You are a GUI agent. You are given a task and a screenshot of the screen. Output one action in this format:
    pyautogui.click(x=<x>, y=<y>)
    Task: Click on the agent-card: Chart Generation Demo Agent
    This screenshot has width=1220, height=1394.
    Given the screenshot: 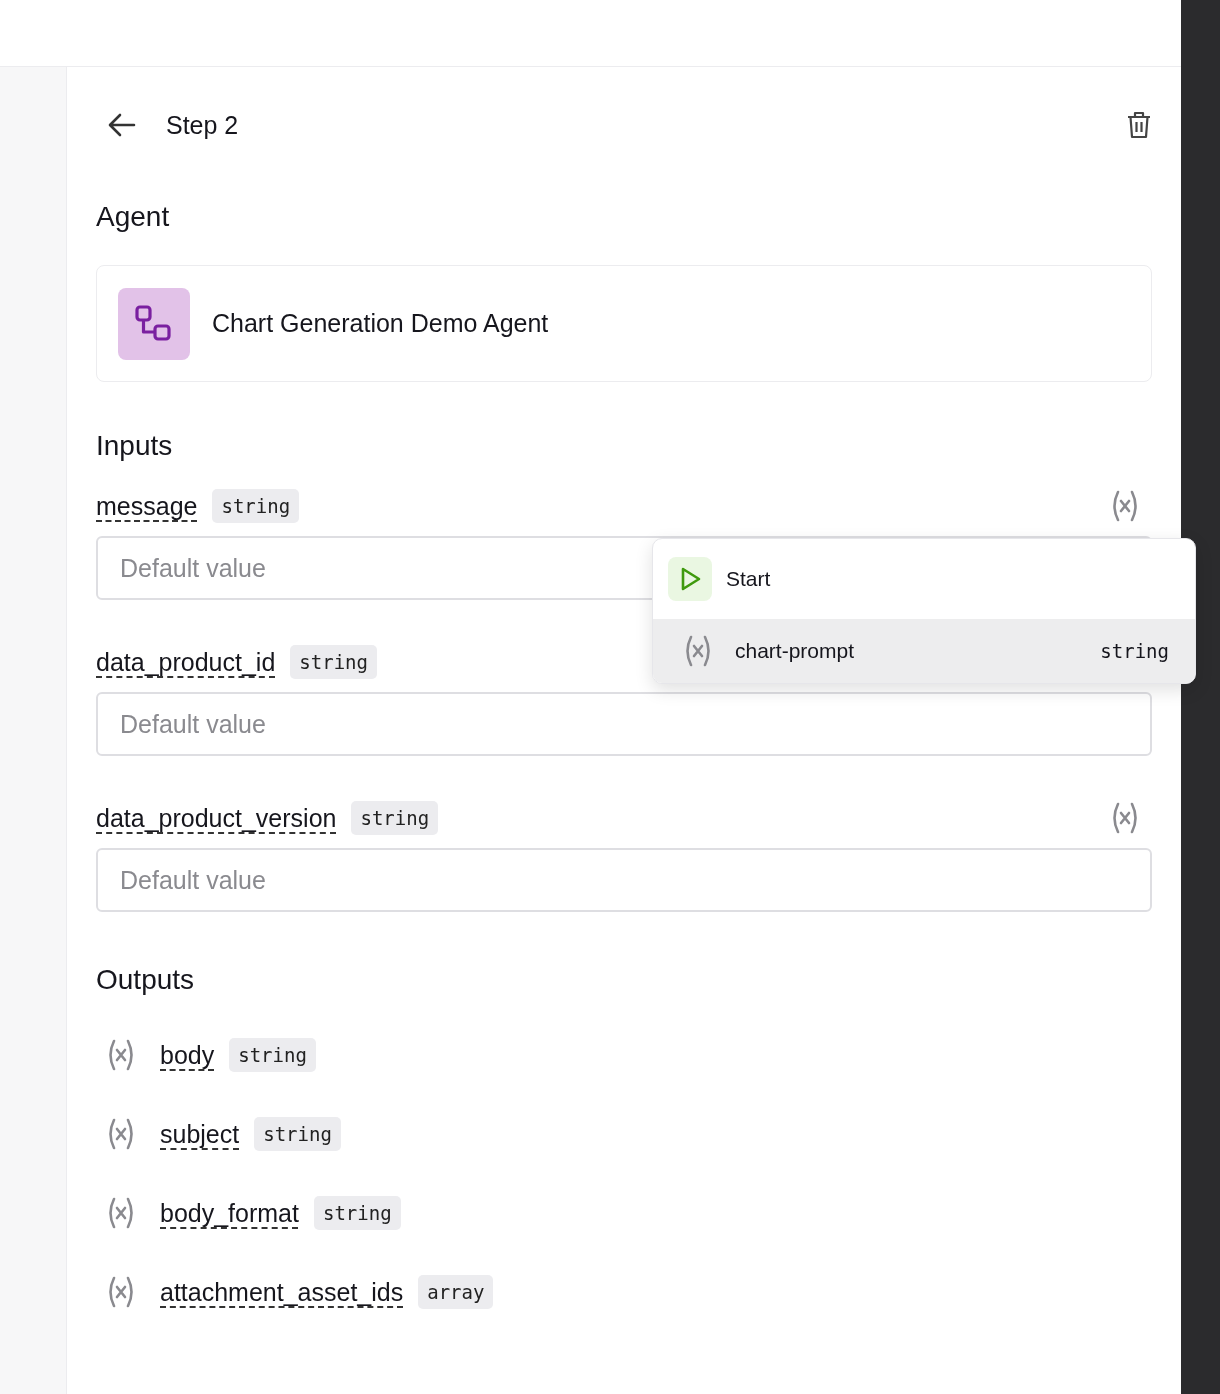 What is the action you would take?
    pyautogui.click(x=624, y=323)
    